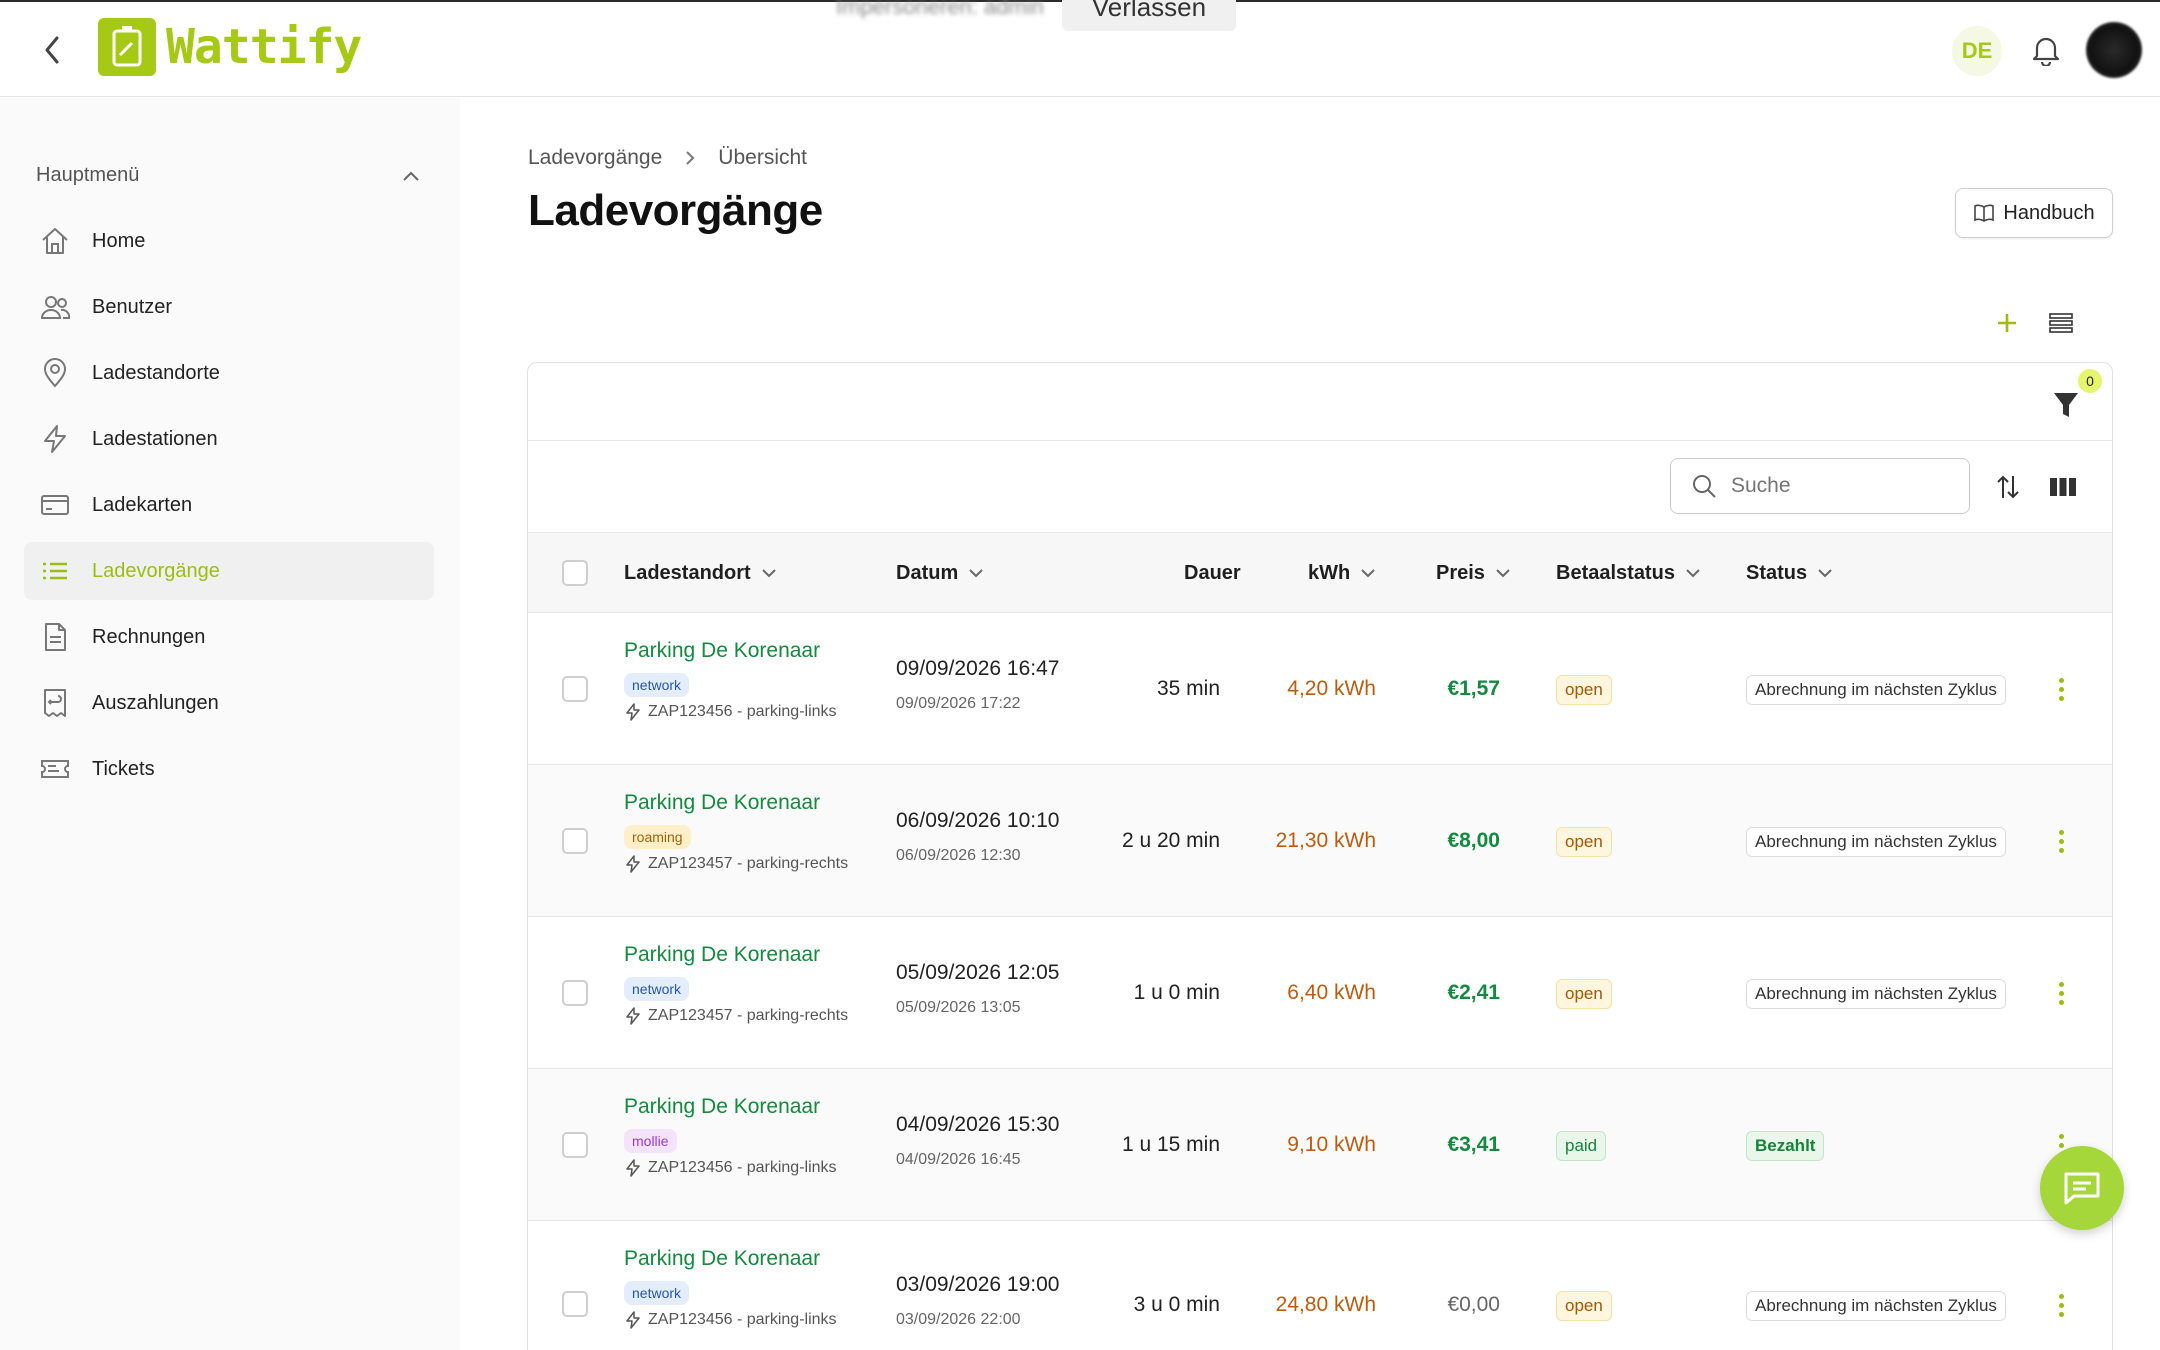  Describe the element at coordinates (1704, 486) in the screenshot. I see `search-icon` at that location.